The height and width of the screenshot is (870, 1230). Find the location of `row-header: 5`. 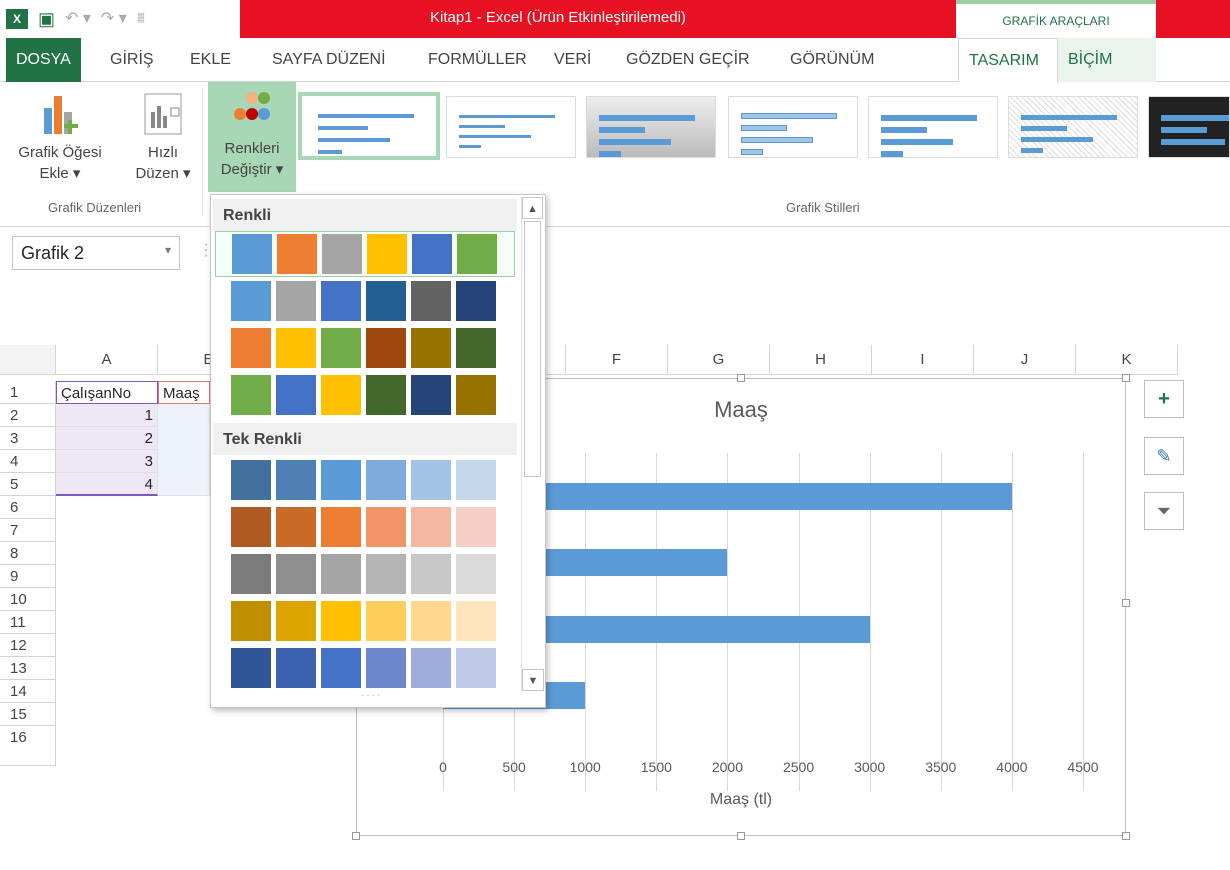

row-header: 5 is located at coordinates (28, 484).